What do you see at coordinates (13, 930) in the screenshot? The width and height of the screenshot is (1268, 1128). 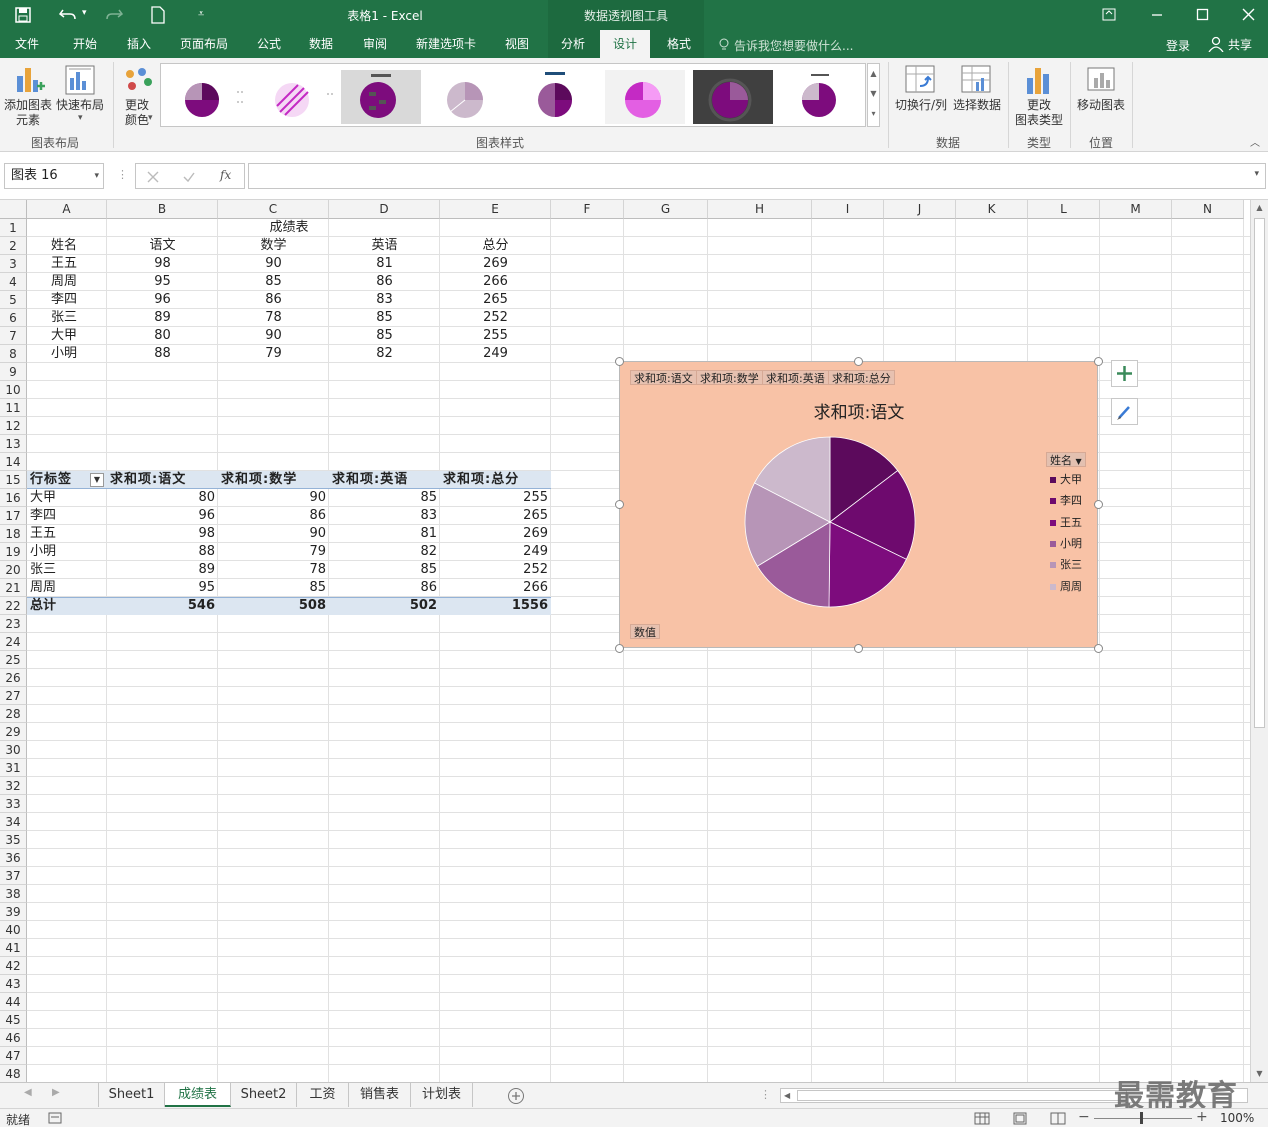 I see `row-header: 40` at bounding box center [13, 930].